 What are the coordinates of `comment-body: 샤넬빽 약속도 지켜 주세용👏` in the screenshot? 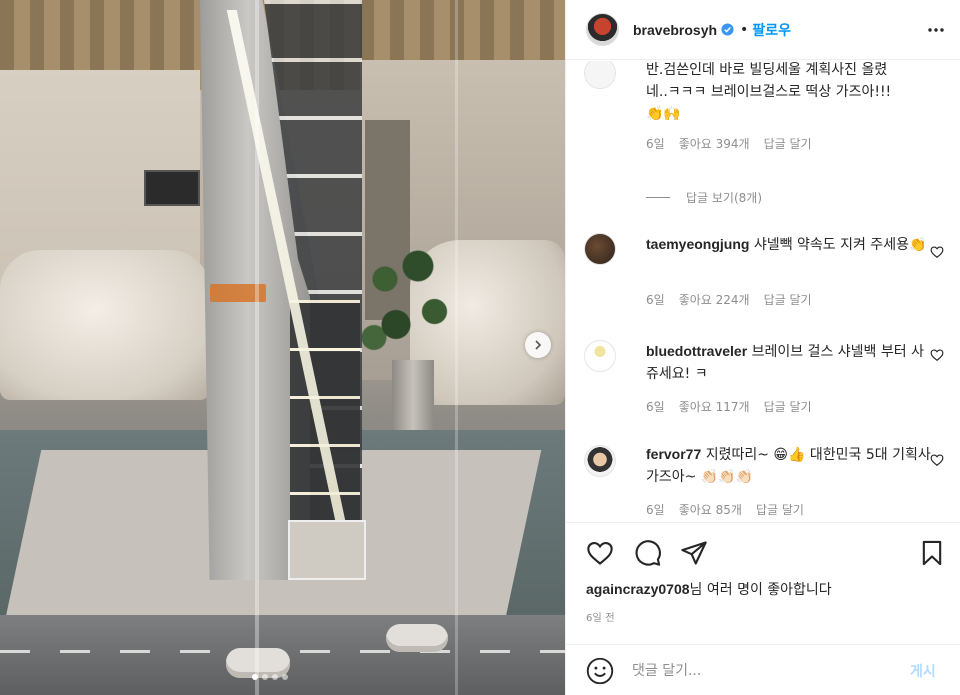 It's located at (840, 245).